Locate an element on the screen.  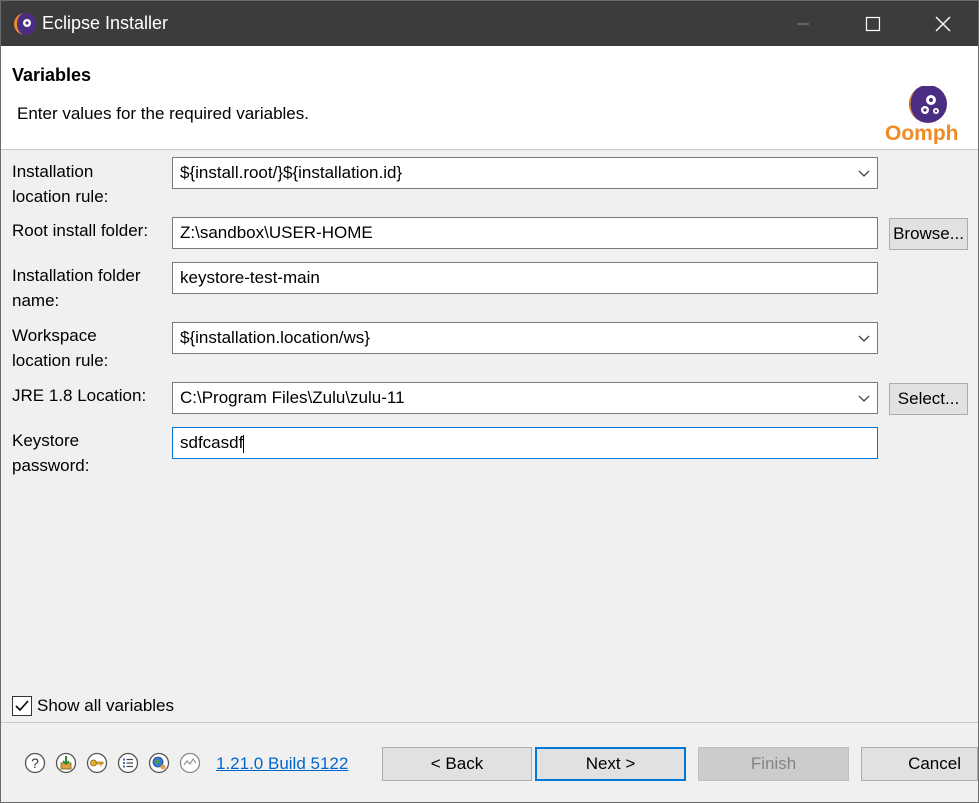
back-button-label: < Back is located at coordinates (457, 763).